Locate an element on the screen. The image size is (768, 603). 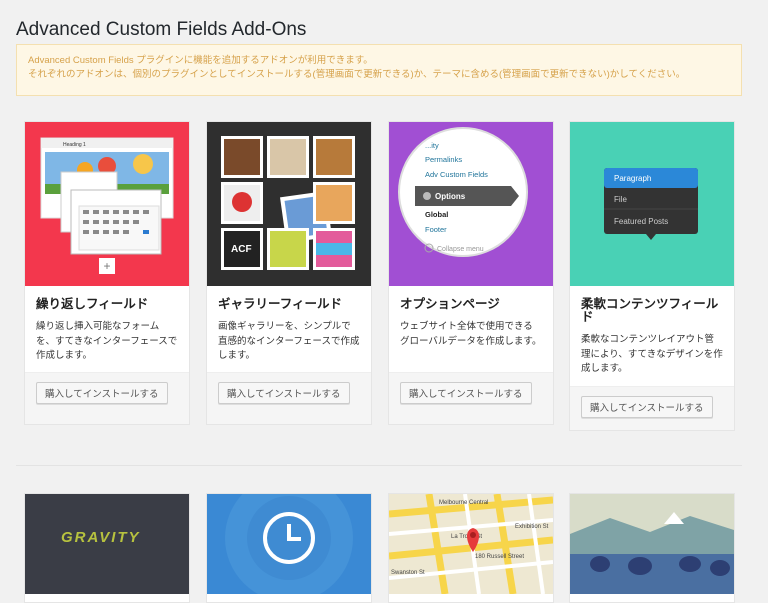
gravity-logo: GRAVITY is located at coordinates (101, 537).